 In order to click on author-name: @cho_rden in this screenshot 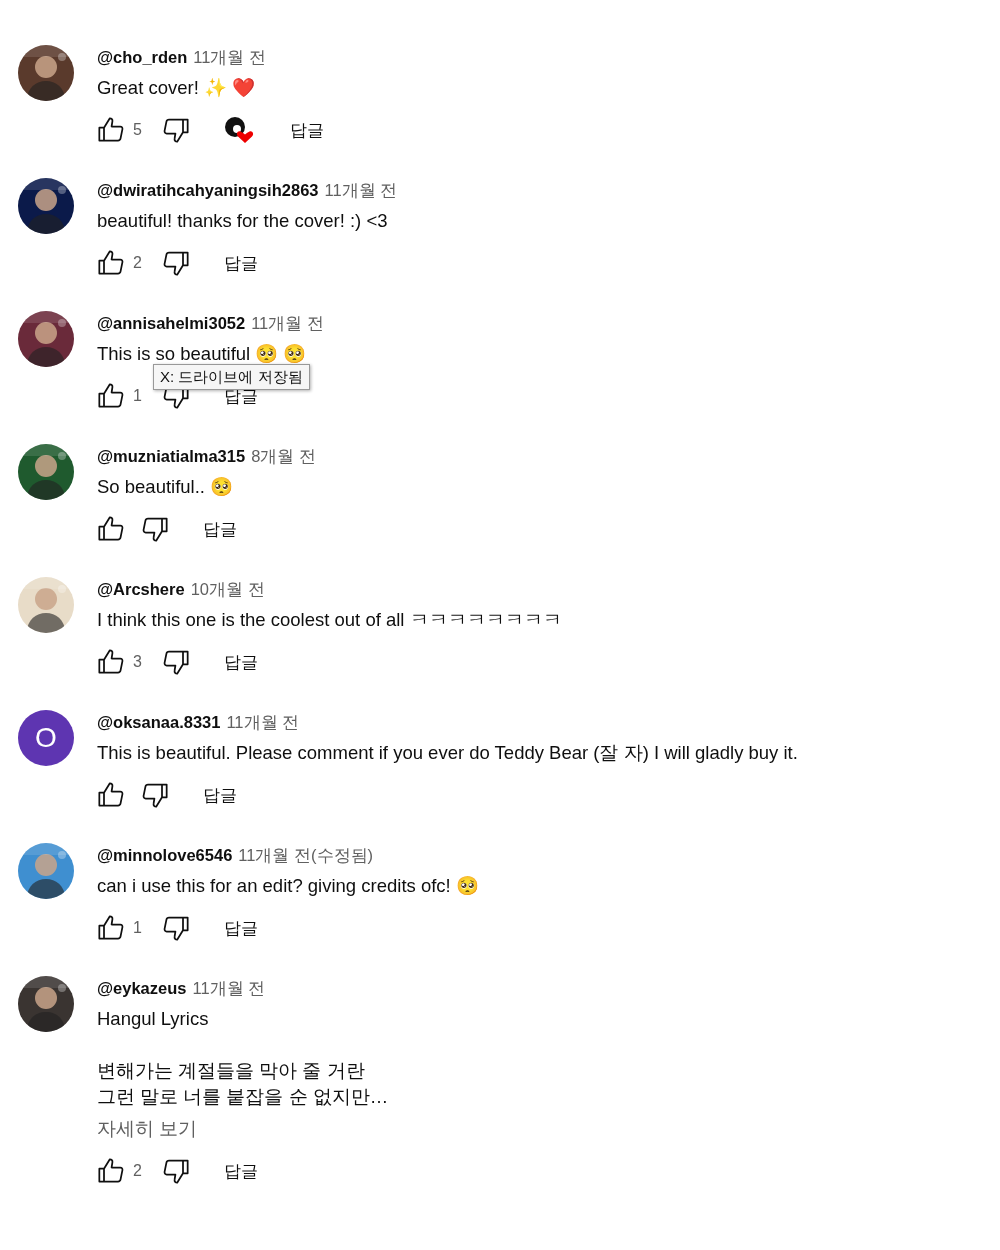, I will do `click(142, 57)`.